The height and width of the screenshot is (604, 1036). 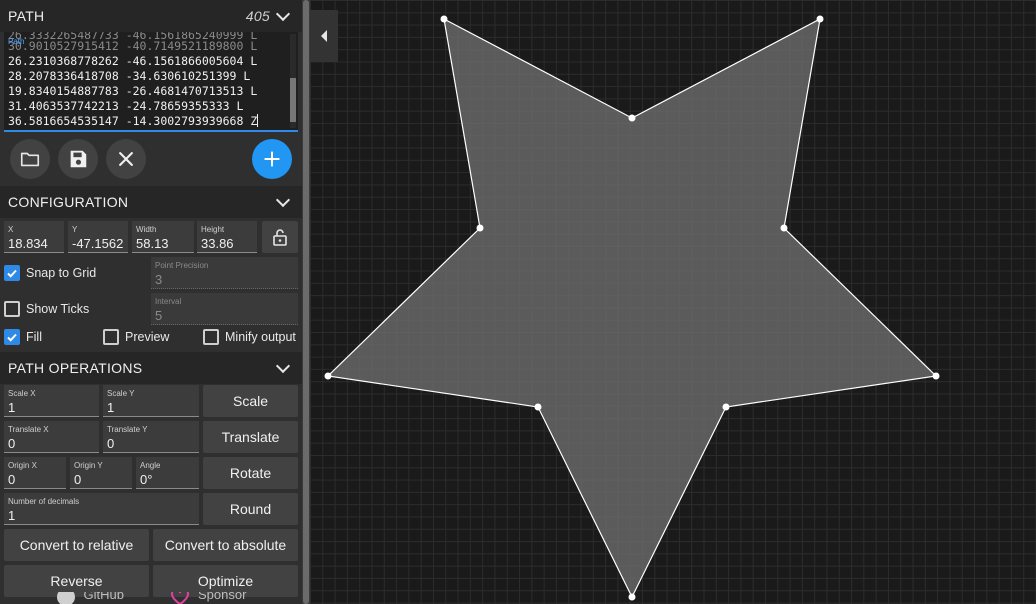 I want to click on path-operations-section-header: PATH OPERATIONS, so click(x=151, y=368).